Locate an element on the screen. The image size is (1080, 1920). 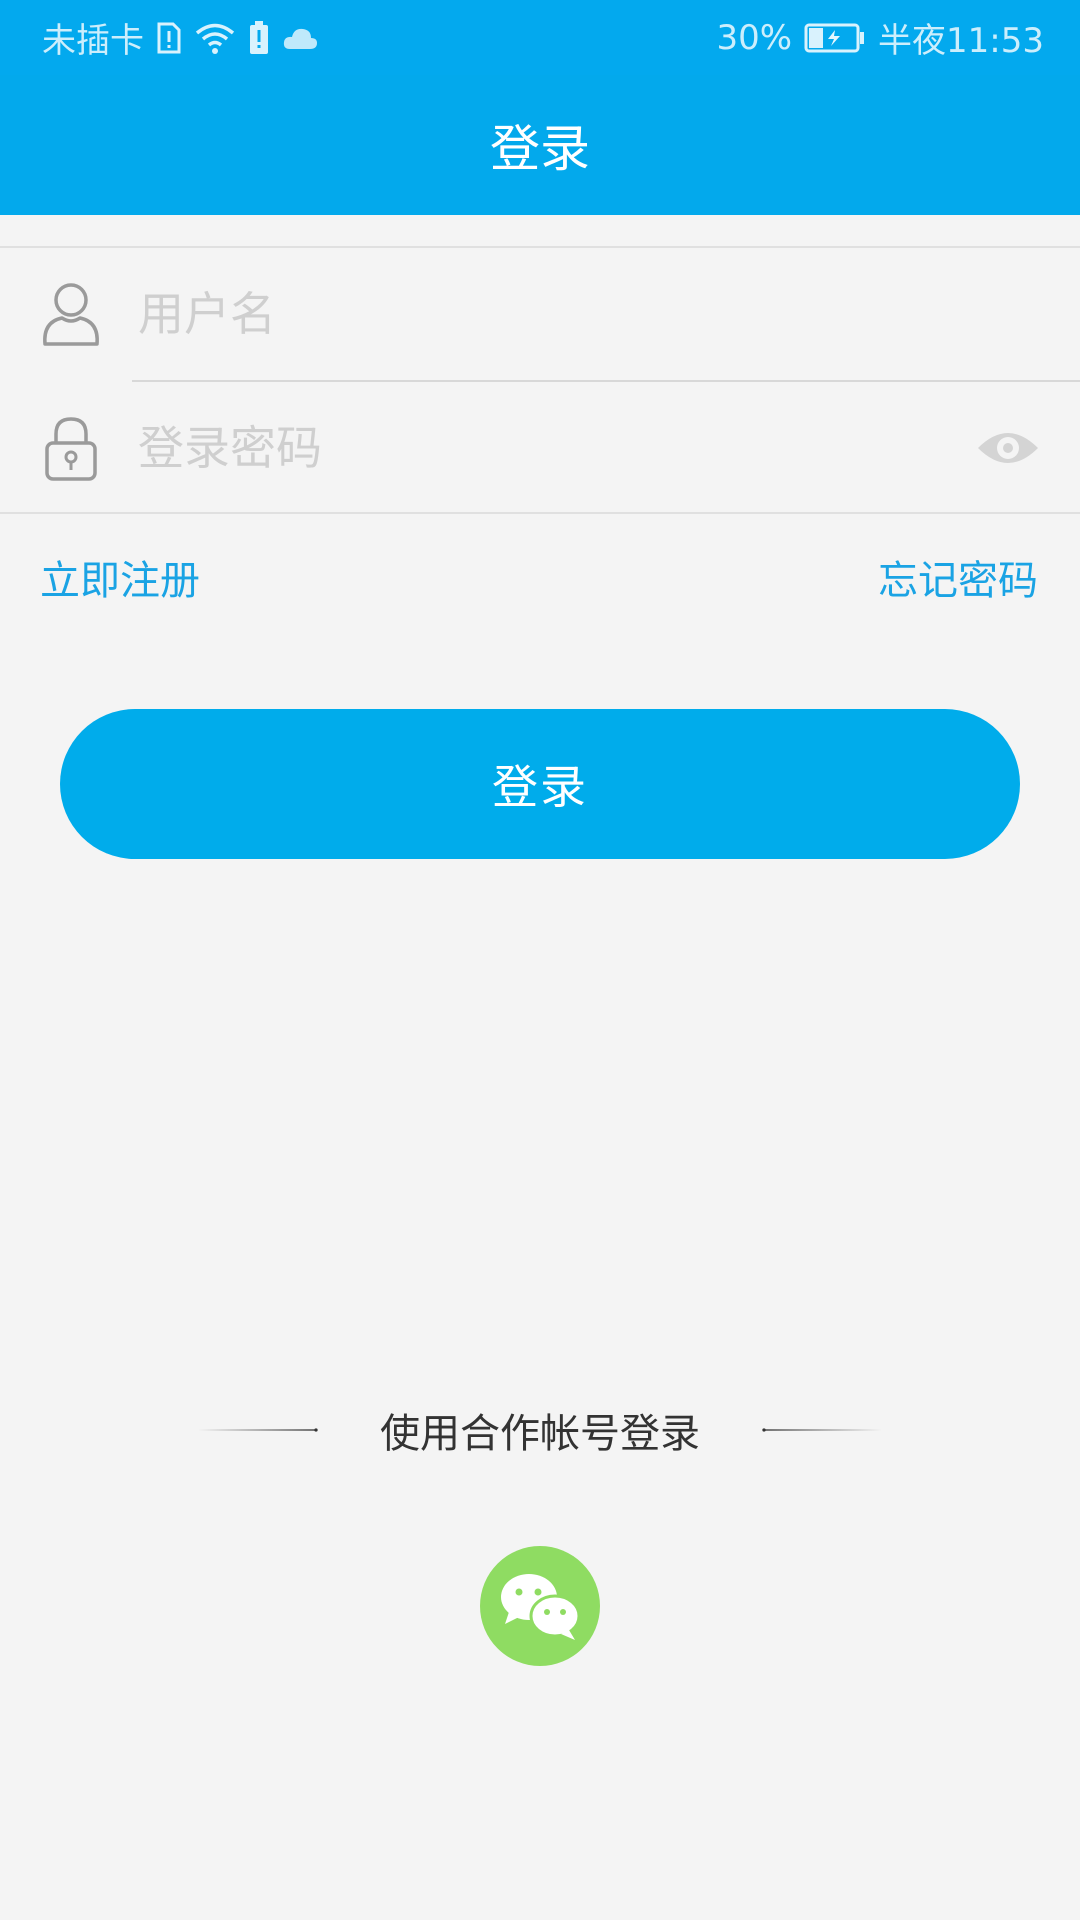
password-input is located at coordinates (538, 448).